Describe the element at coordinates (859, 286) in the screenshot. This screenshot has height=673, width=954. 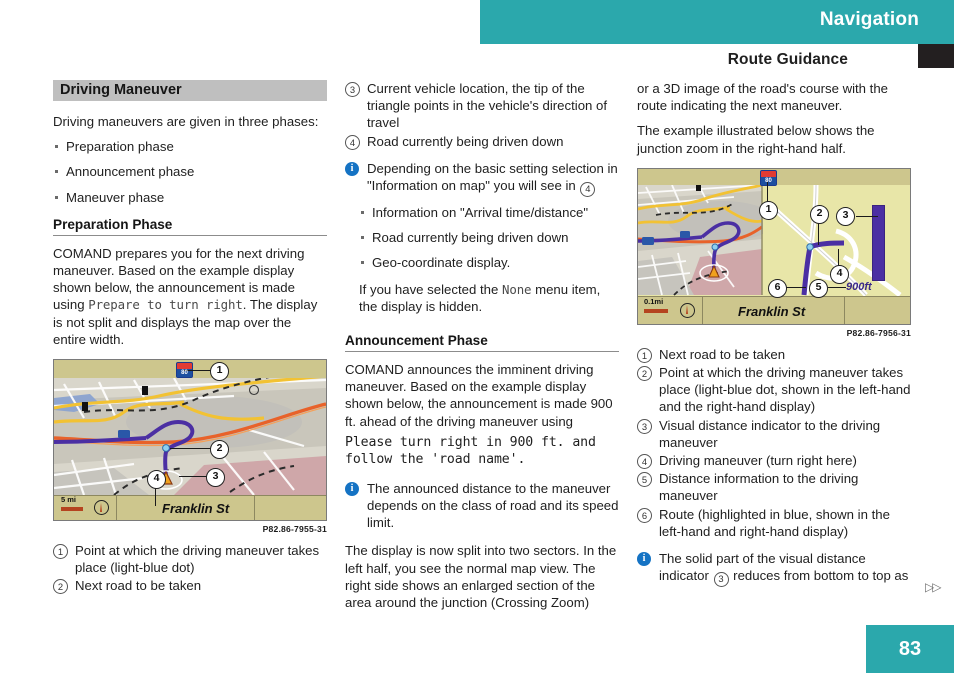
I see `distance-label: 900ft` at that location.